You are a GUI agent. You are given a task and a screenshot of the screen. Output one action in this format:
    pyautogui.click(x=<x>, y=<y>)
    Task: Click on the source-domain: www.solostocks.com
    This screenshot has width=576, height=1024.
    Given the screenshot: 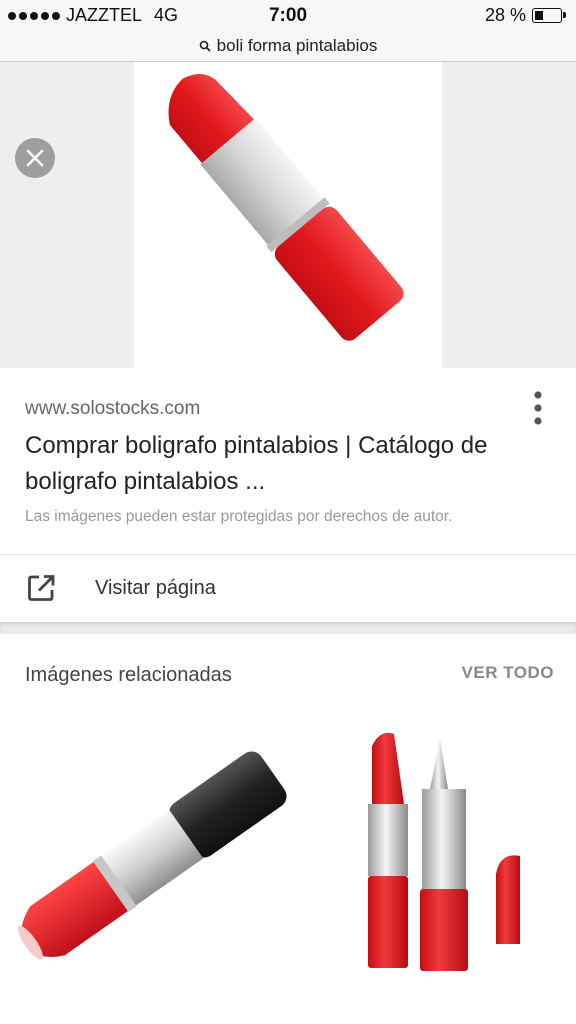 What is the action you would take?
    pyautogui.click(x=112, y=409)
    